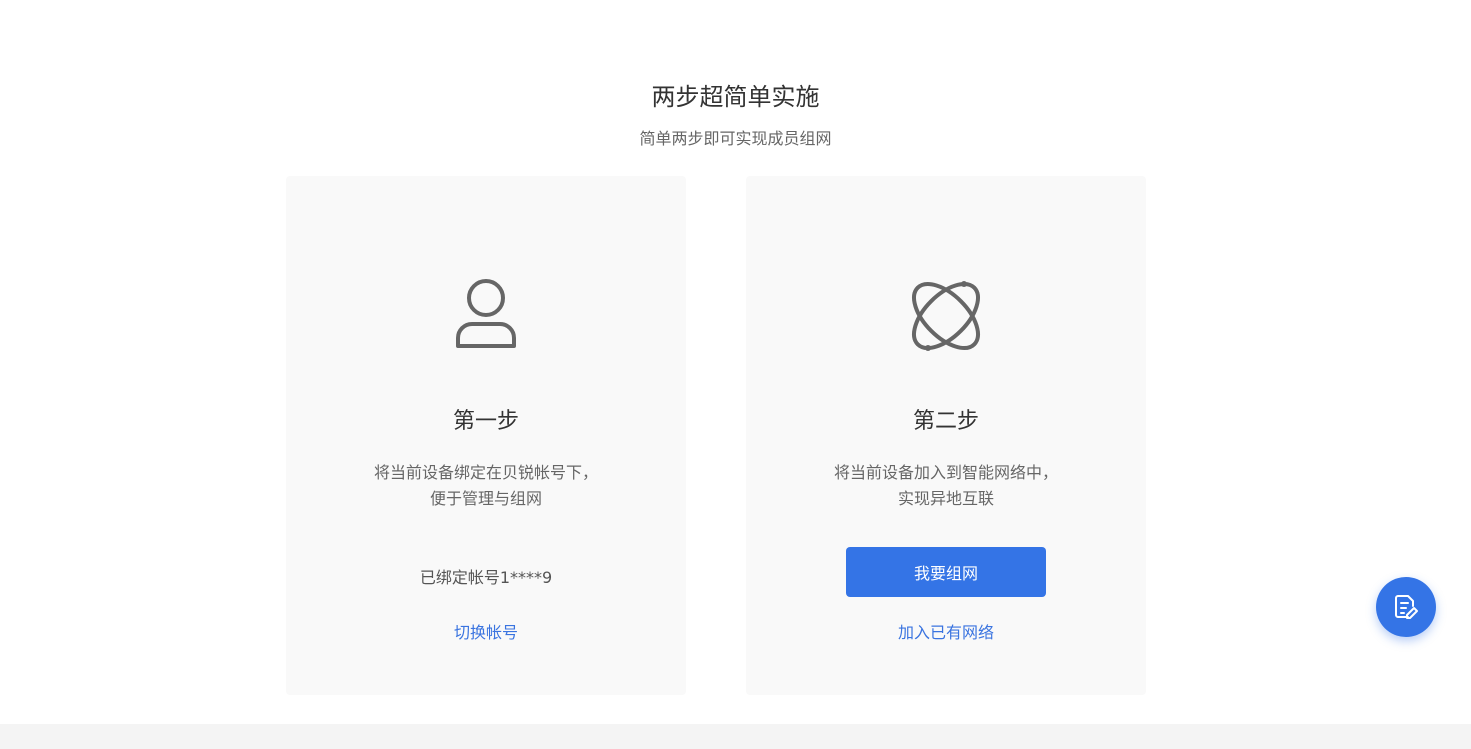 Image resolution: width=1471 pixels, height=749 pixels. I want to click on edit-document-icon, so click(1406, 607).